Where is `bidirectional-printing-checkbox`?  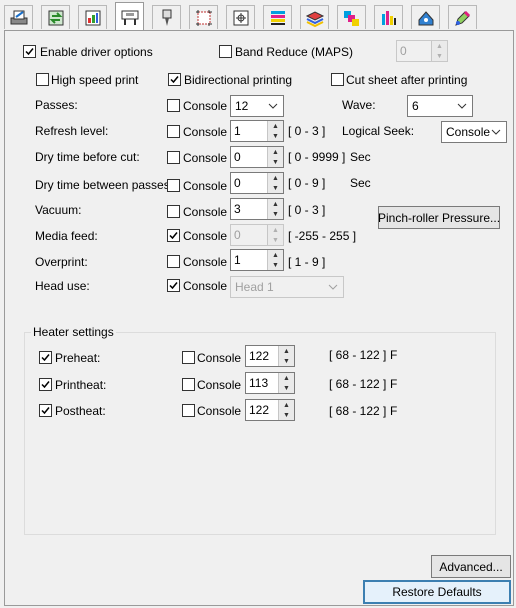
bidirectional-printing-checkbox is located at coordinates (174, 79).